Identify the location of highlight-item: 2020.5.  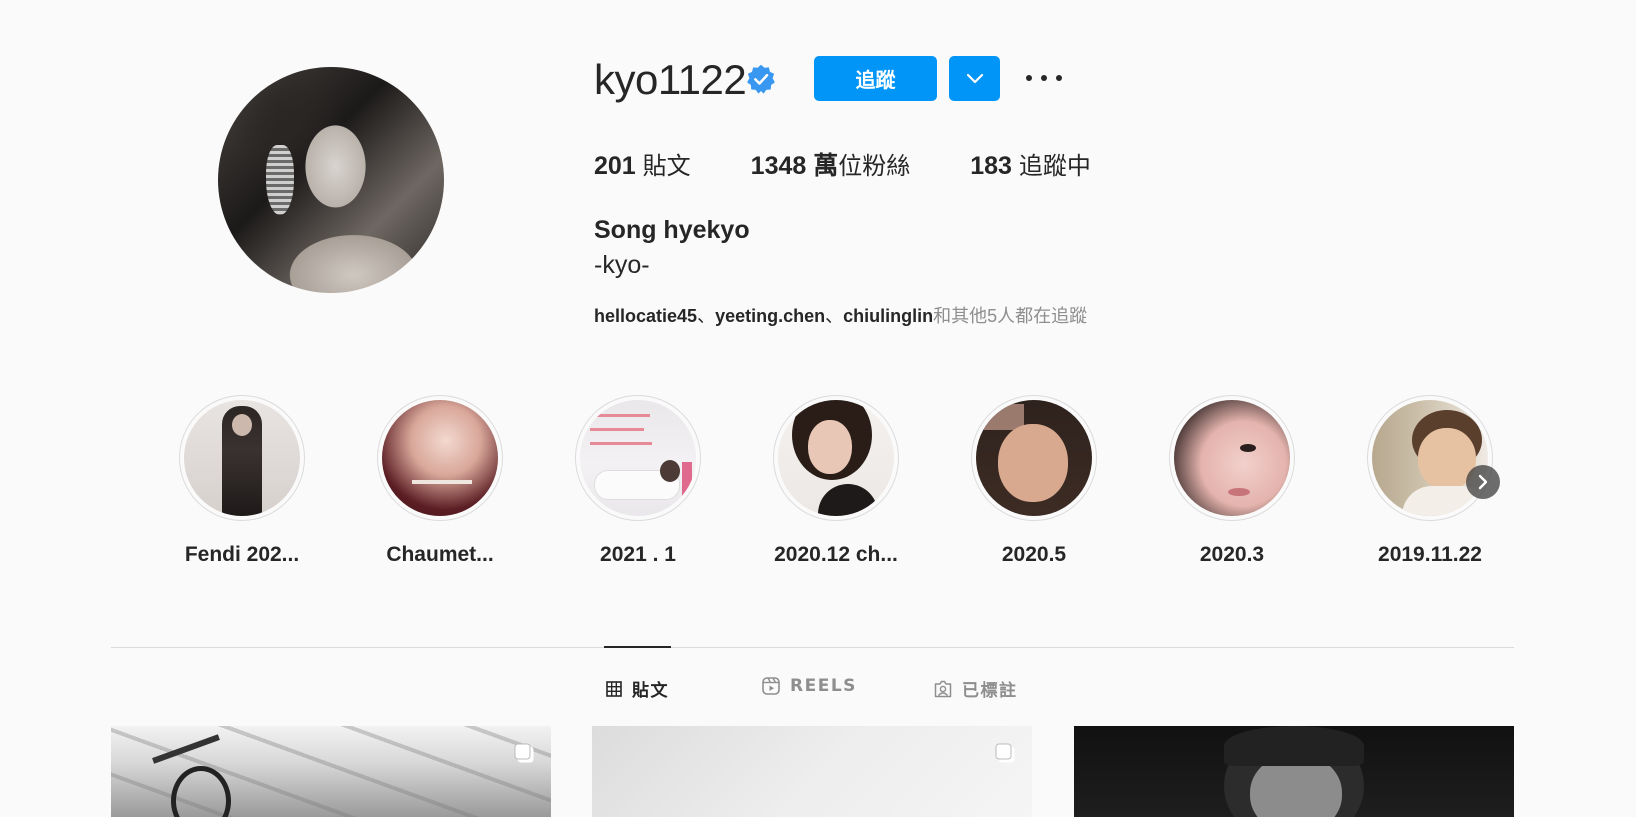
(1034, 481).